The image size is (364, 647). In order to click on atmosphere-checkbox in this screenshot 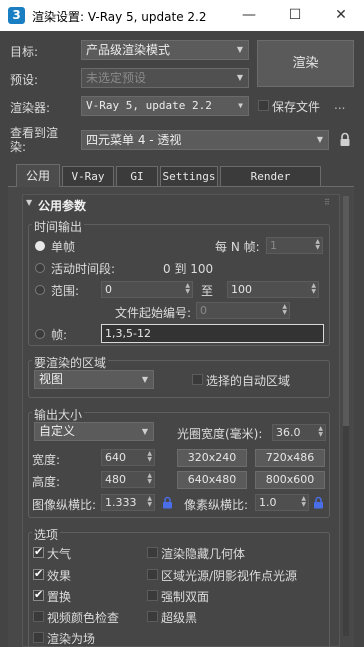, I will do `click(38, 551)`.